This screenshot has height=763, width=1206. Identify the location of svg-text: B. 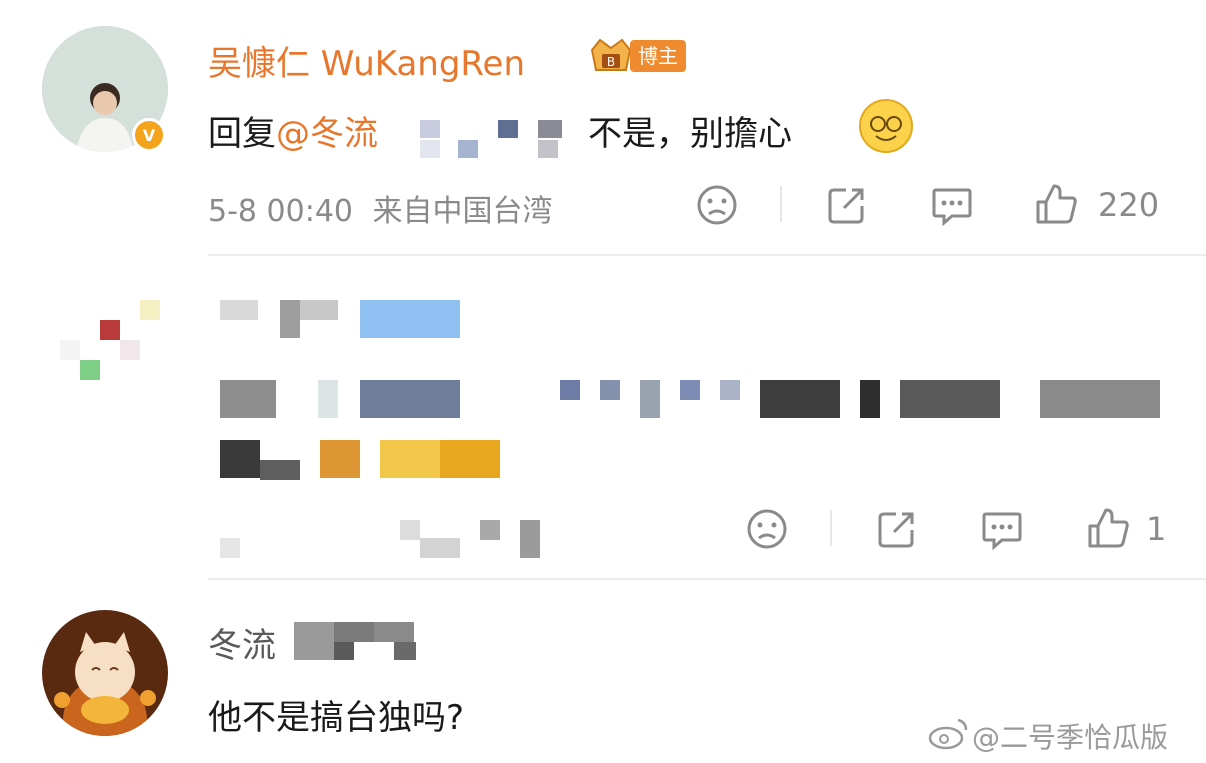
(611, 62).